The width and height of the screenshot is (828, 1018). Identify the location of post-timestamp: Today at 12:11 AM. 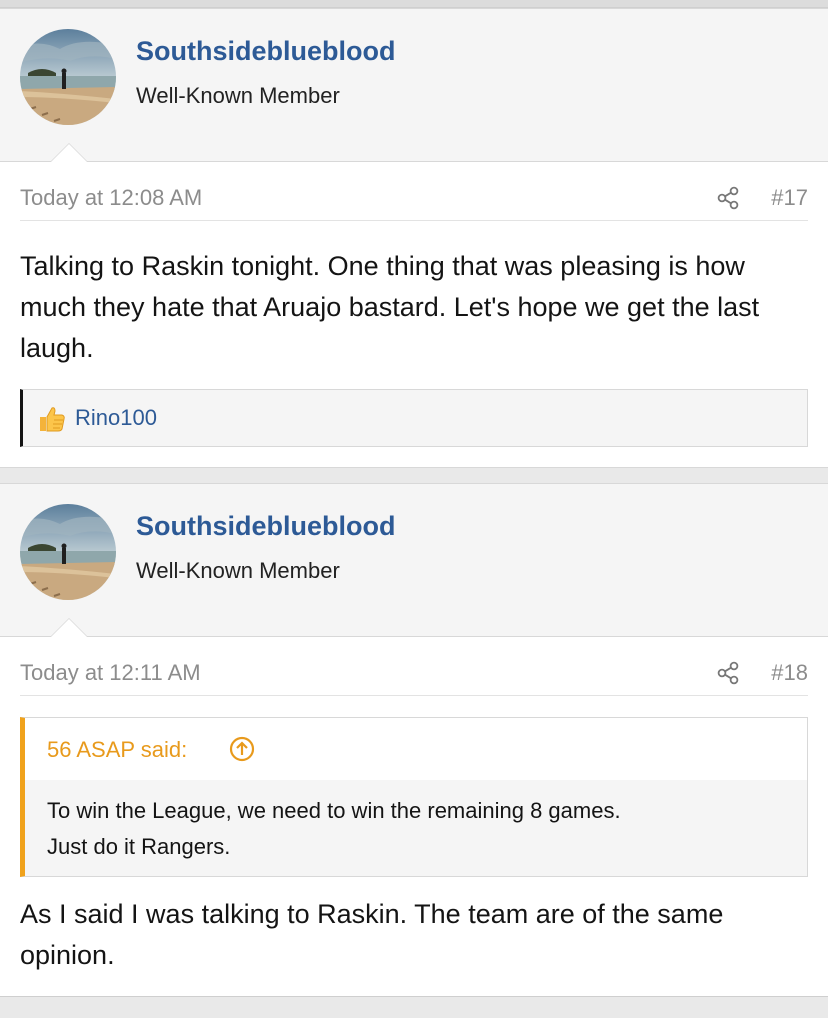
(110, 673).